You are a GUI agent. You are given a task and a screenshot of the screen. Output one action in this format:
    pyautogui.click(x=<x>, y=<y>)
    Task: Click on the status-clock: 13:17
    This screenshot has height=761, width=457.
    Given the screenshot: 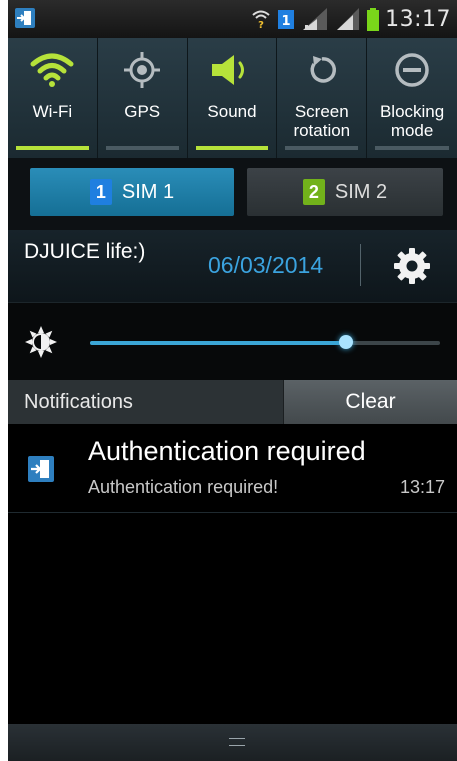 What is the action you would take?
    pyautogui.click(x=418, y=19)
    